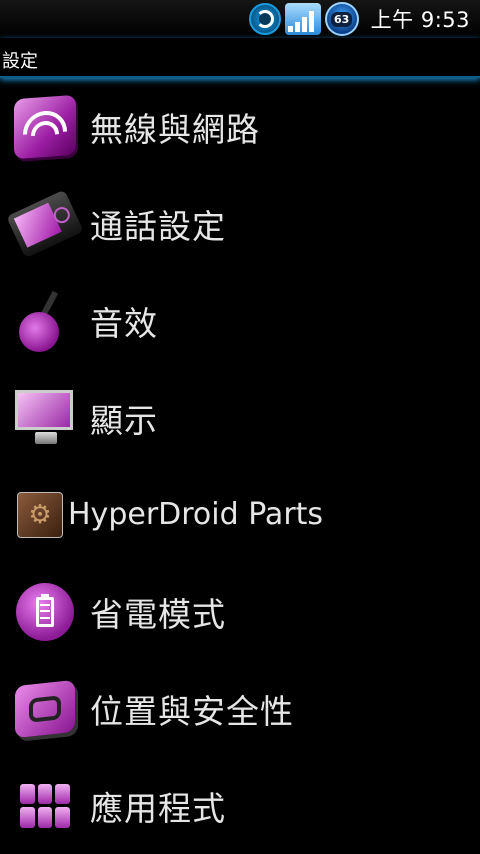 This screenshot has height=854, width=480. I want to click on phone-icon, so click(45, 223).